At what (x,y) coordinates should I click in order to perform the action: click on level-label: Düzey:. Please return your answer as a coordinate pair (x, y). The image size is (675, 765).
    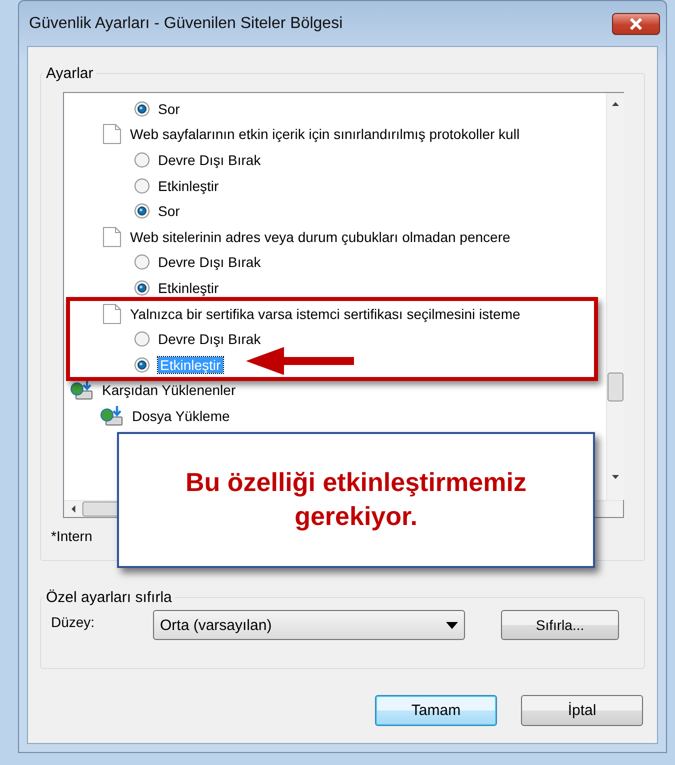
    Looking at the image, I should click on (73, 622).